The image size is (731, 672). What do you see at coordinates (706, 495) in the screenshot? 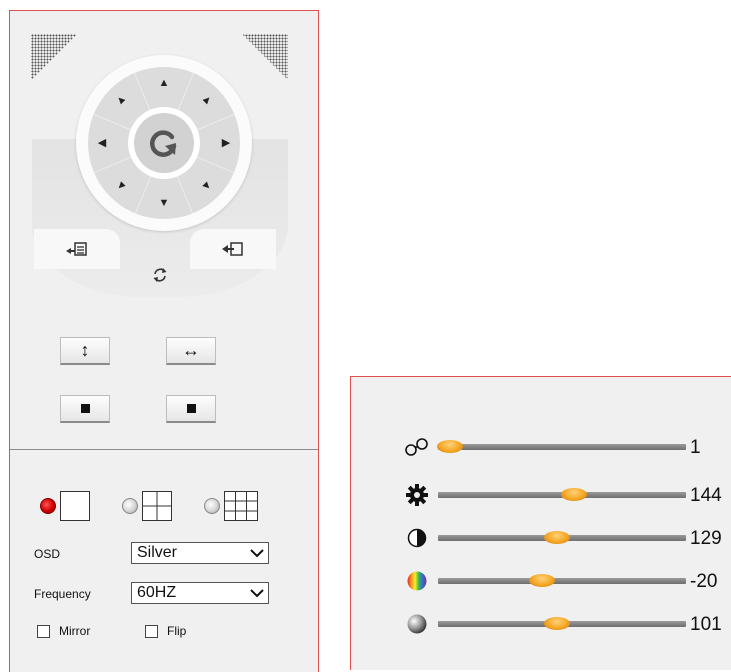
I see `saturation-value: 144` at bounding box center [706, 495].